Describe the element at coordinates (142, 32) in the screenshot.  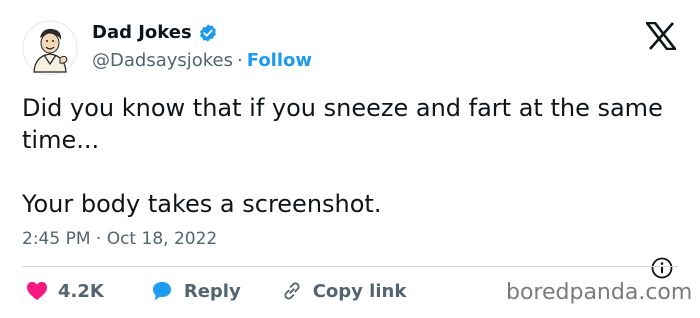
I see `author-name: Dad Jokes` at that location.